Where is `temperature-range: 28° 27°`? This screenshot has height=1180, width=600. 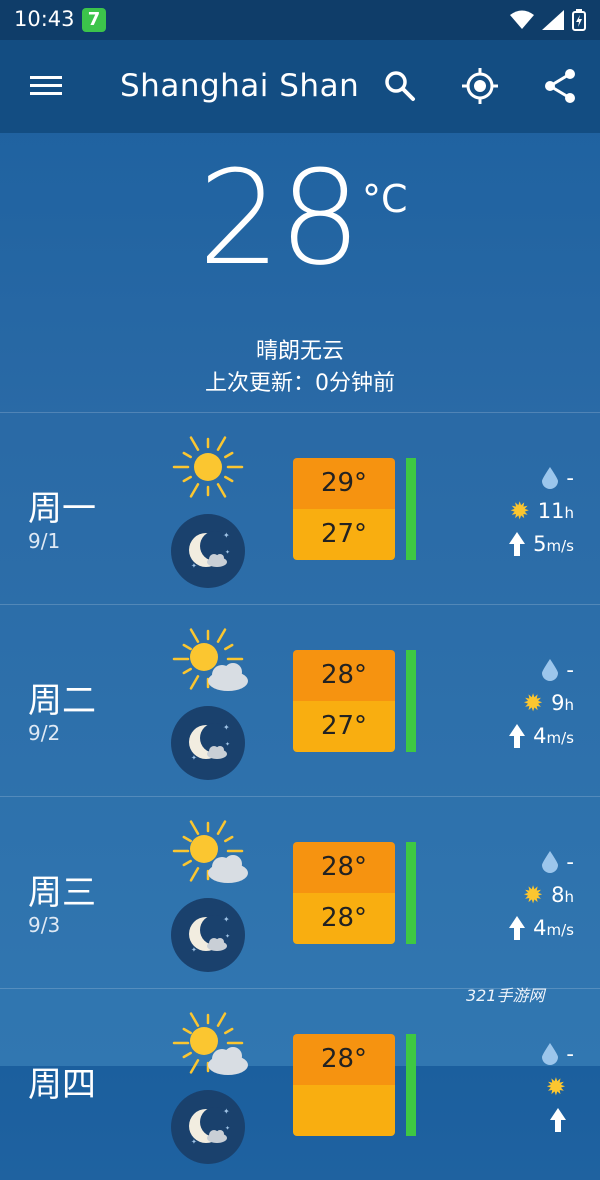
temperature-range: 28° 27° is located at coordinates (344, 701).